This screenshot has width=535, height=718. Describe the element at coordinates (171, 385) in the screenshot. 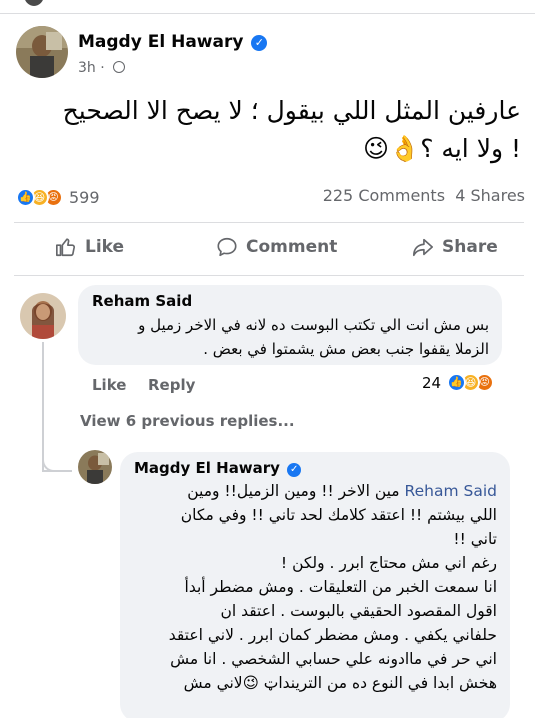

I see `comment-reply-link: Reply` at that location.